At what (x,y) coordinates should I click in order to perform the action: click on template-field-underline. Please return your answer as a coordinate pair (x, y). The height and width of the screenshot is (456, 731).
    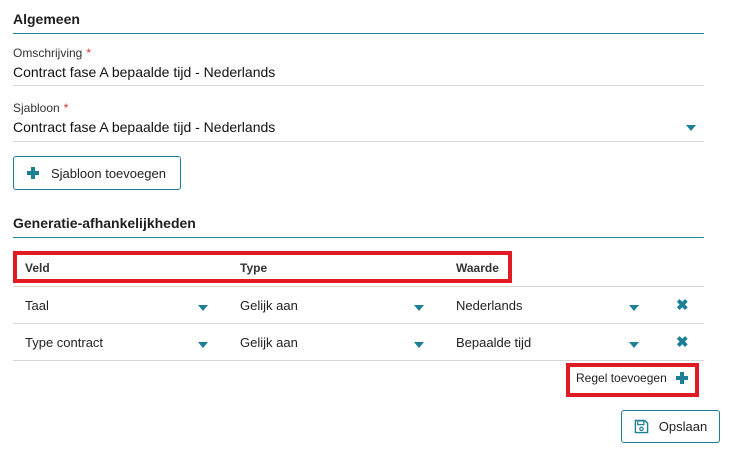
    Looking at the image, I should click on (358, 141).